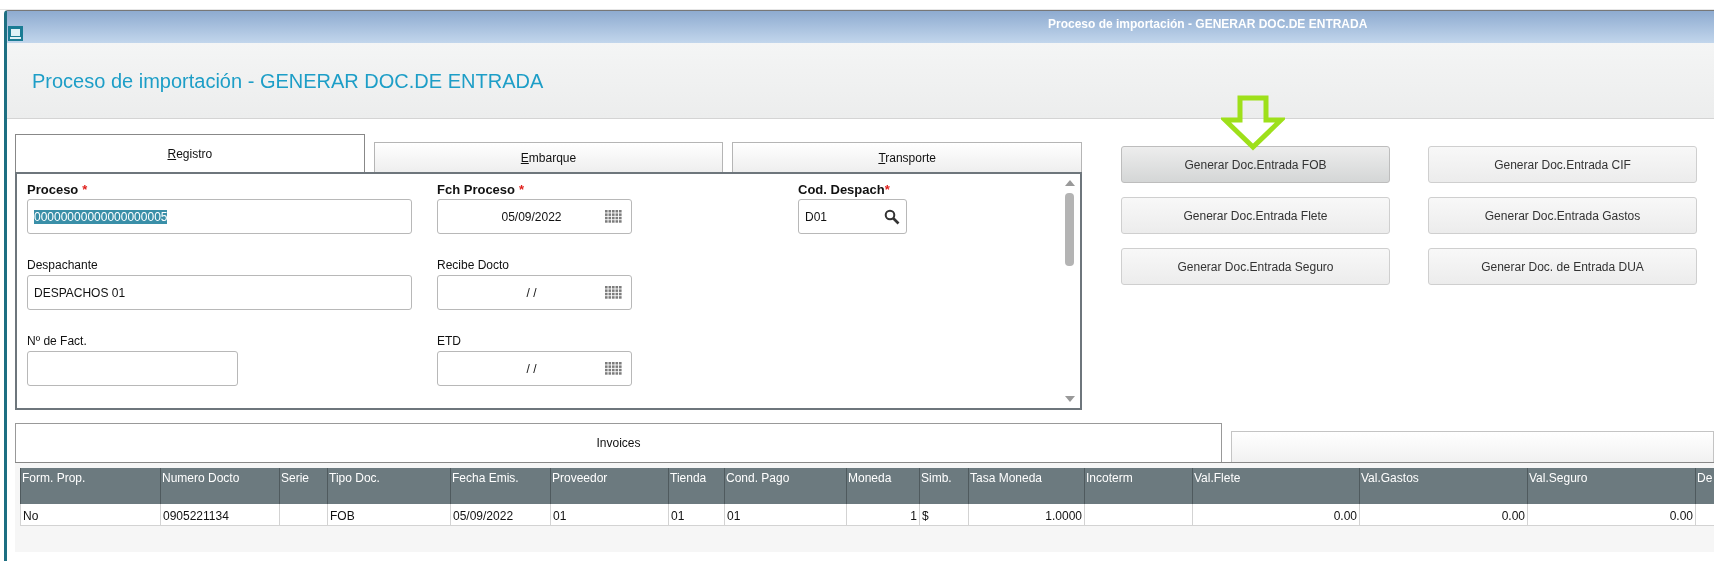 Image resolution: width=1714 pixels, height=561 pixels. I want to click on column-header: De, so click(1704, 486).